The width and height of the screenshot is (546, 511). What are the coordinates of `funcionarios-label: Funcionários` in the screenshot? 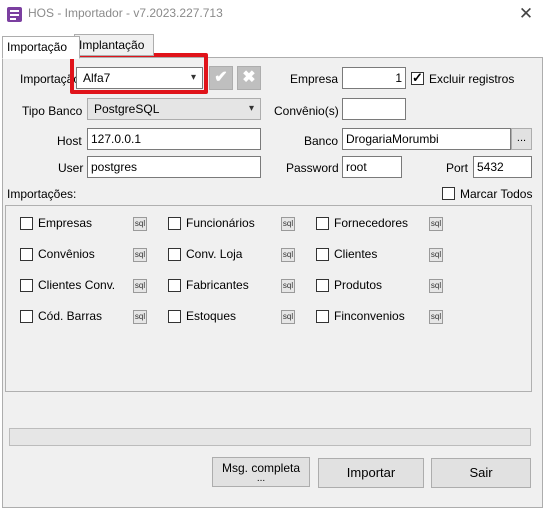 It's located at (220, 223).